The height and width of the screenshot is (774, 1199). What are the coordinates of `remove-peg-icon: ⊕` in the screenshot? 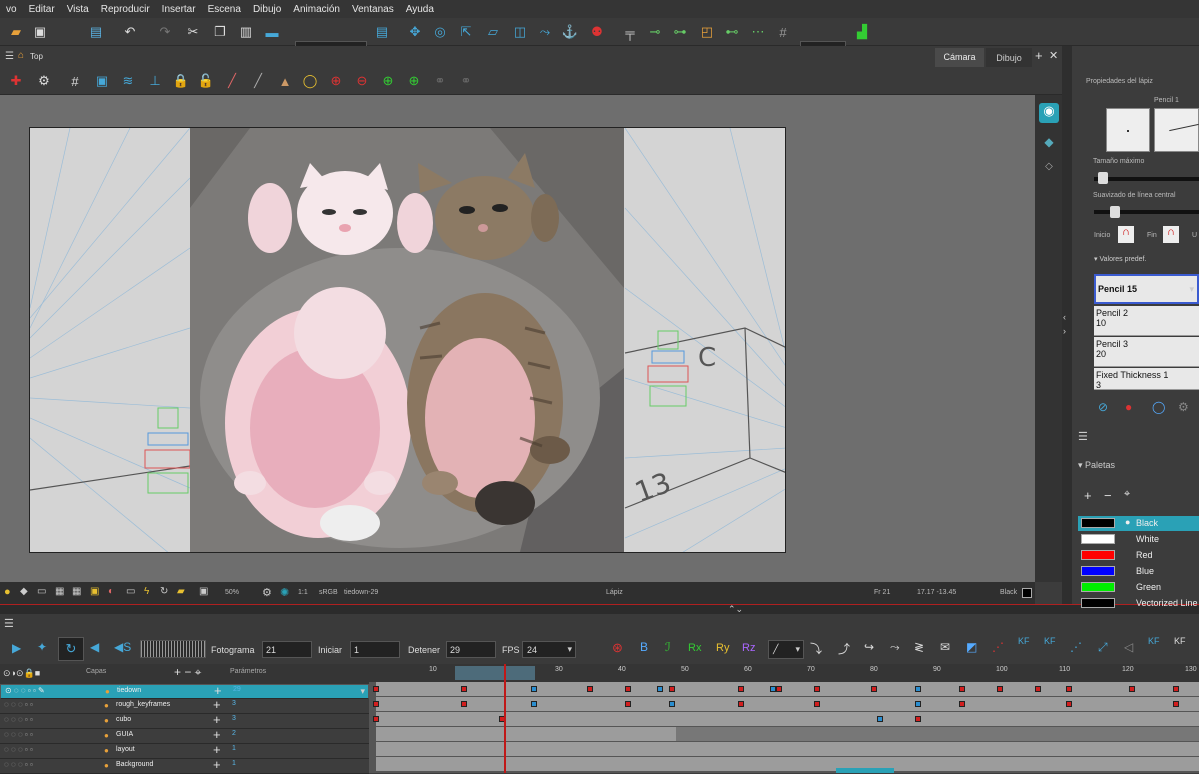 It's located at (414, 81).